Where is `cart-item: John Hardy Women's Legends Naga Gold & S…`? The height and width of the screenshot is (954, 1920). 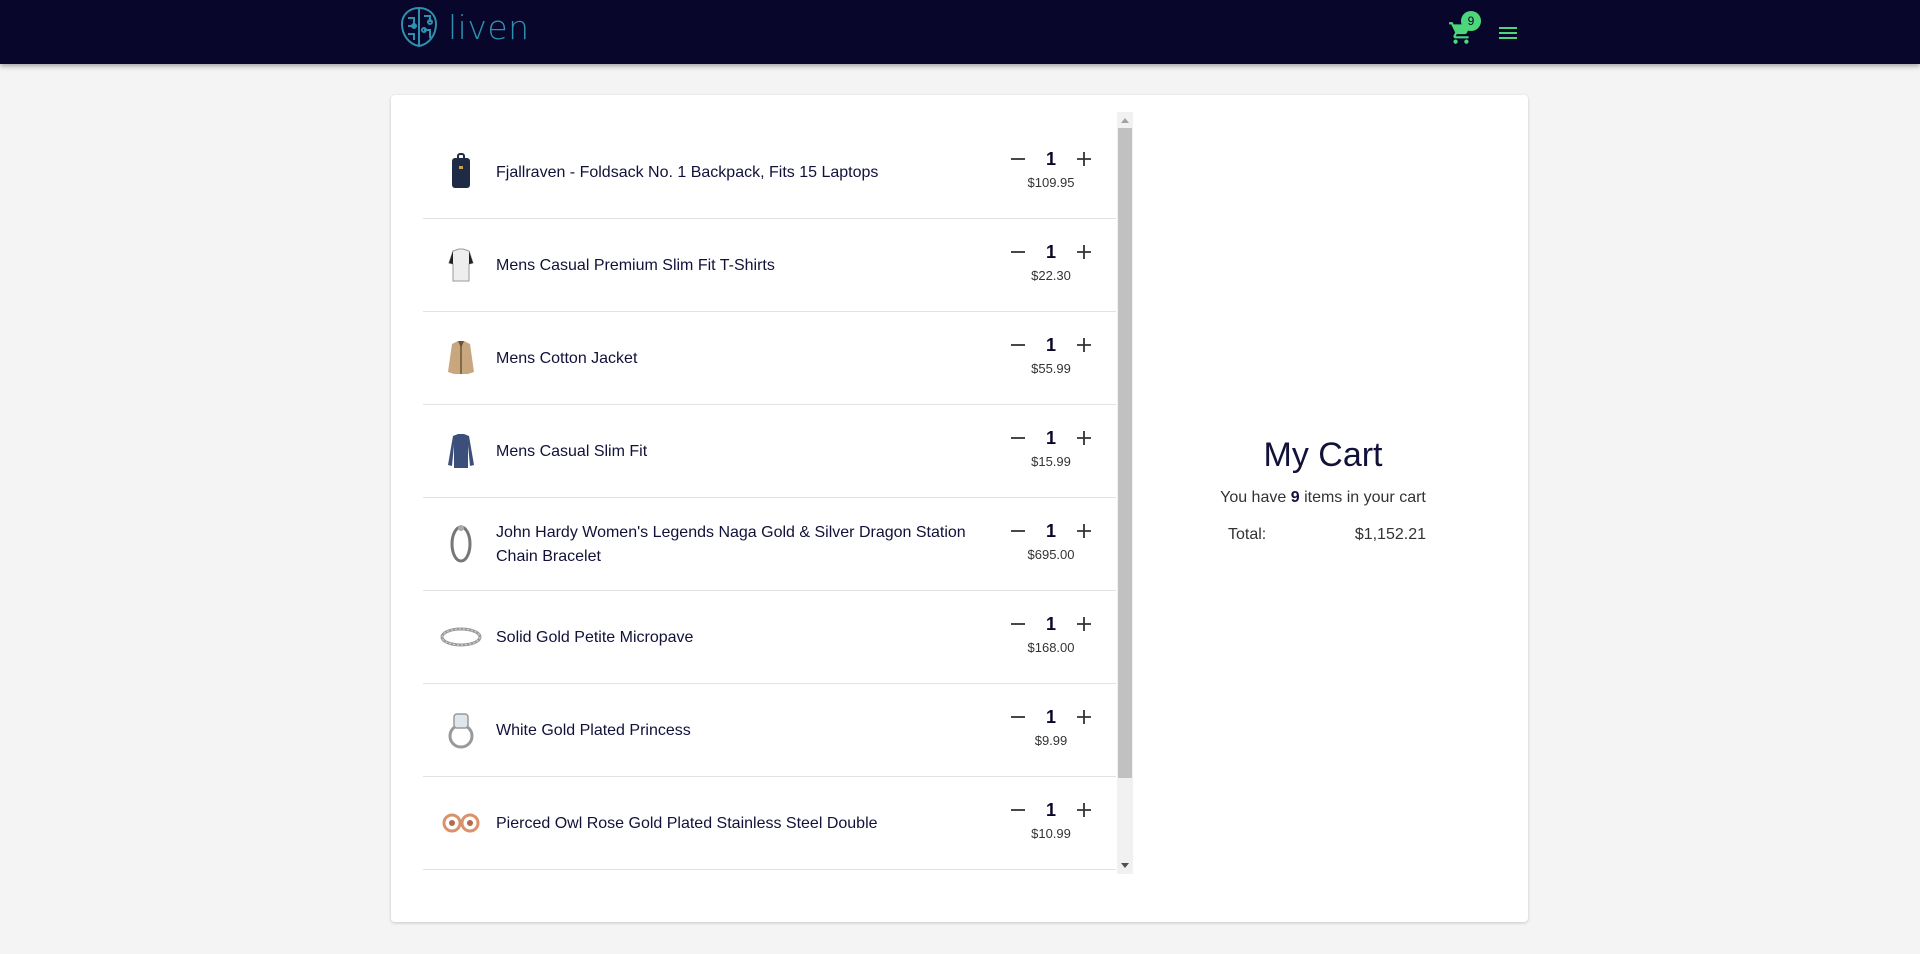 cart-item: John Hardy Women's Legends Naga Gold & S… is located at coordinates (769, 544).